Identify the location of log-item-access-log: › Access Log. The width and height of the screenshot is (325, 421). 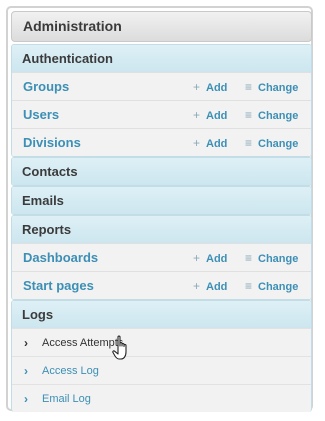
(161, 370).